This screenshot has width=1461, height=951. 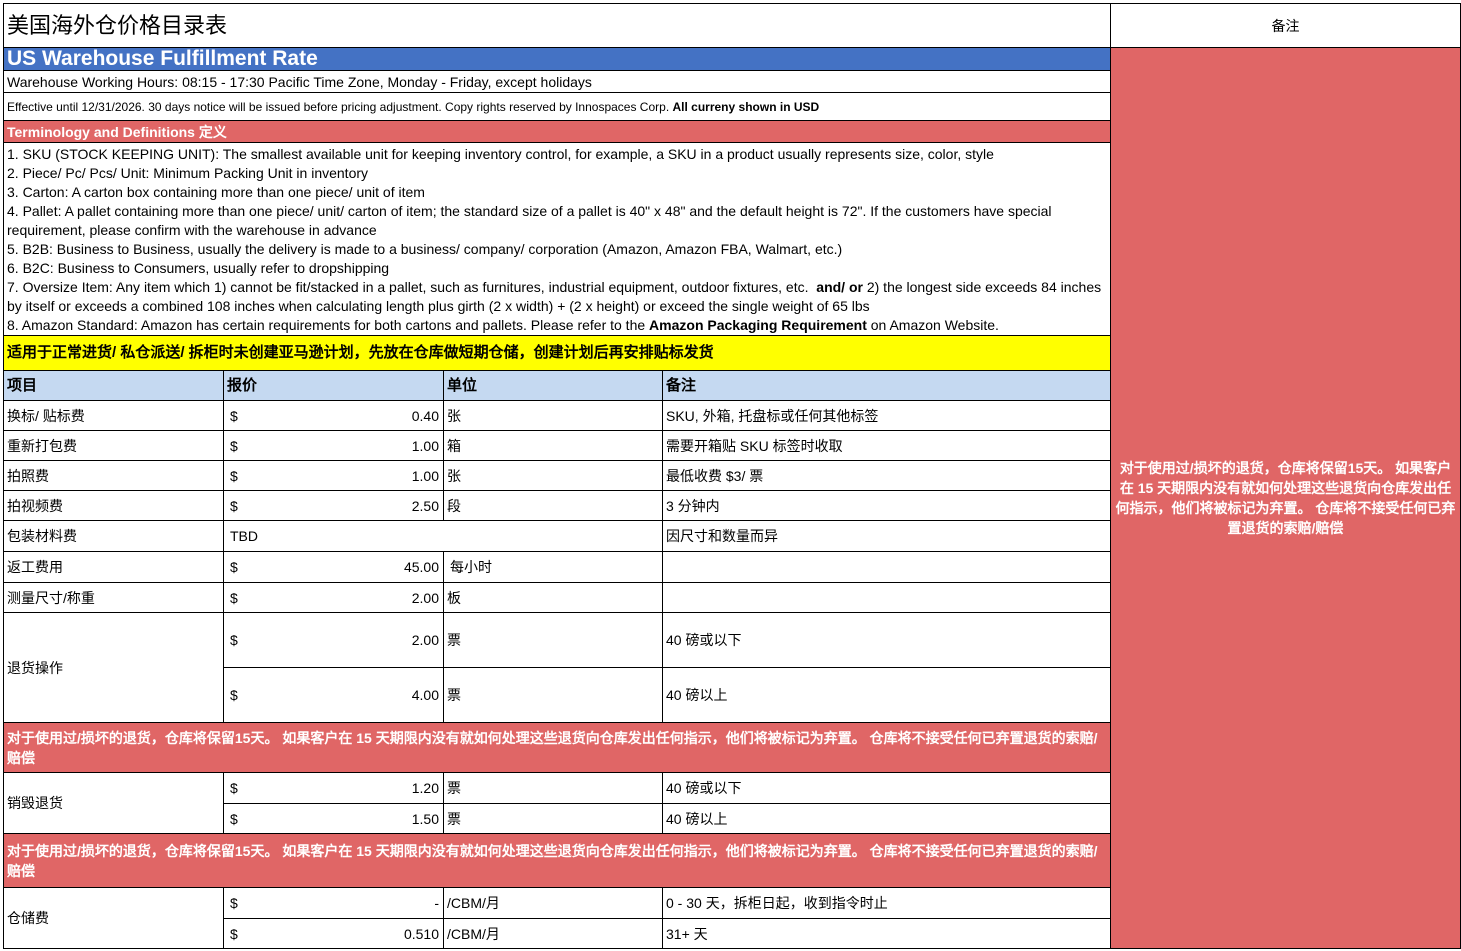 What do you see at coordinates (113, 475) in the screenshot?
I see `table-row-item: 拍照费` at bounding box center [113, 475].